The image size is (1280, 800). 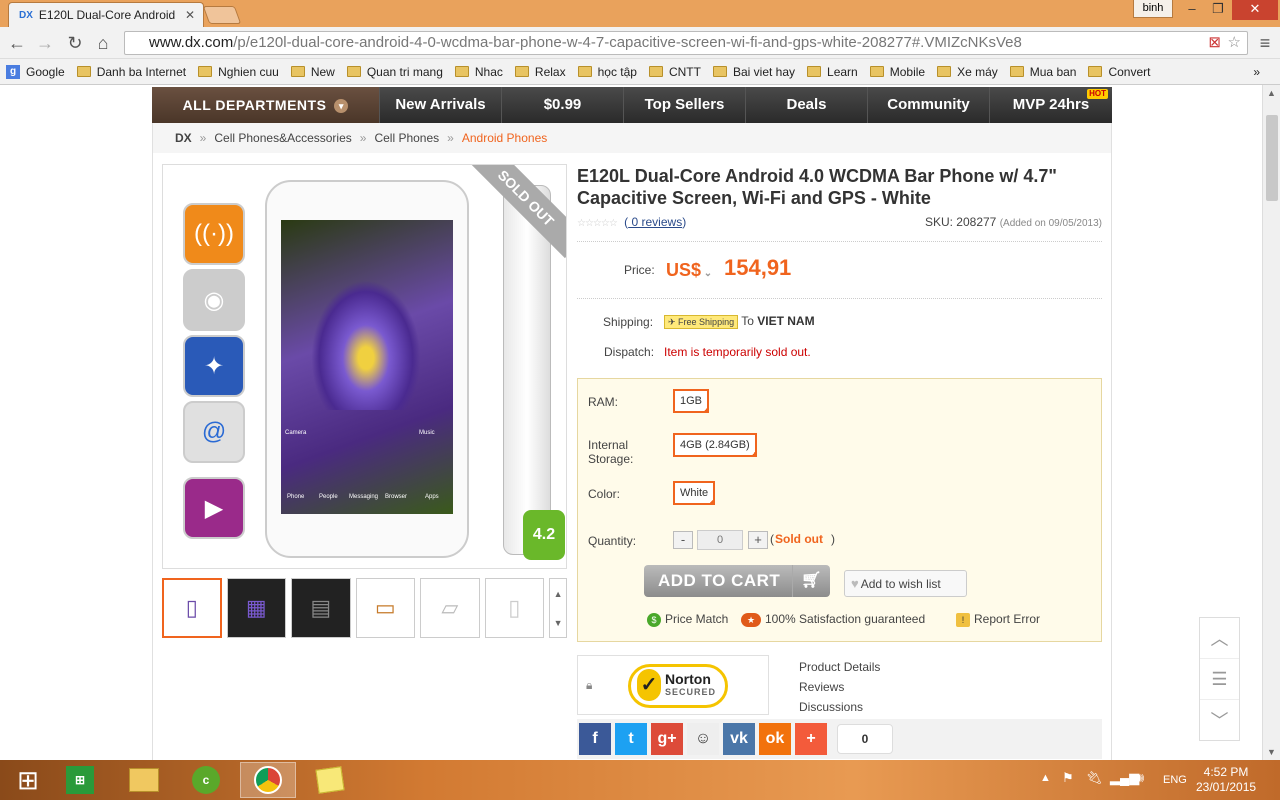 What do you see at coordinates (839, 687) in the screenshot?
I see `reviews-tab-link: Reviews` at bounding box center [839, 687].